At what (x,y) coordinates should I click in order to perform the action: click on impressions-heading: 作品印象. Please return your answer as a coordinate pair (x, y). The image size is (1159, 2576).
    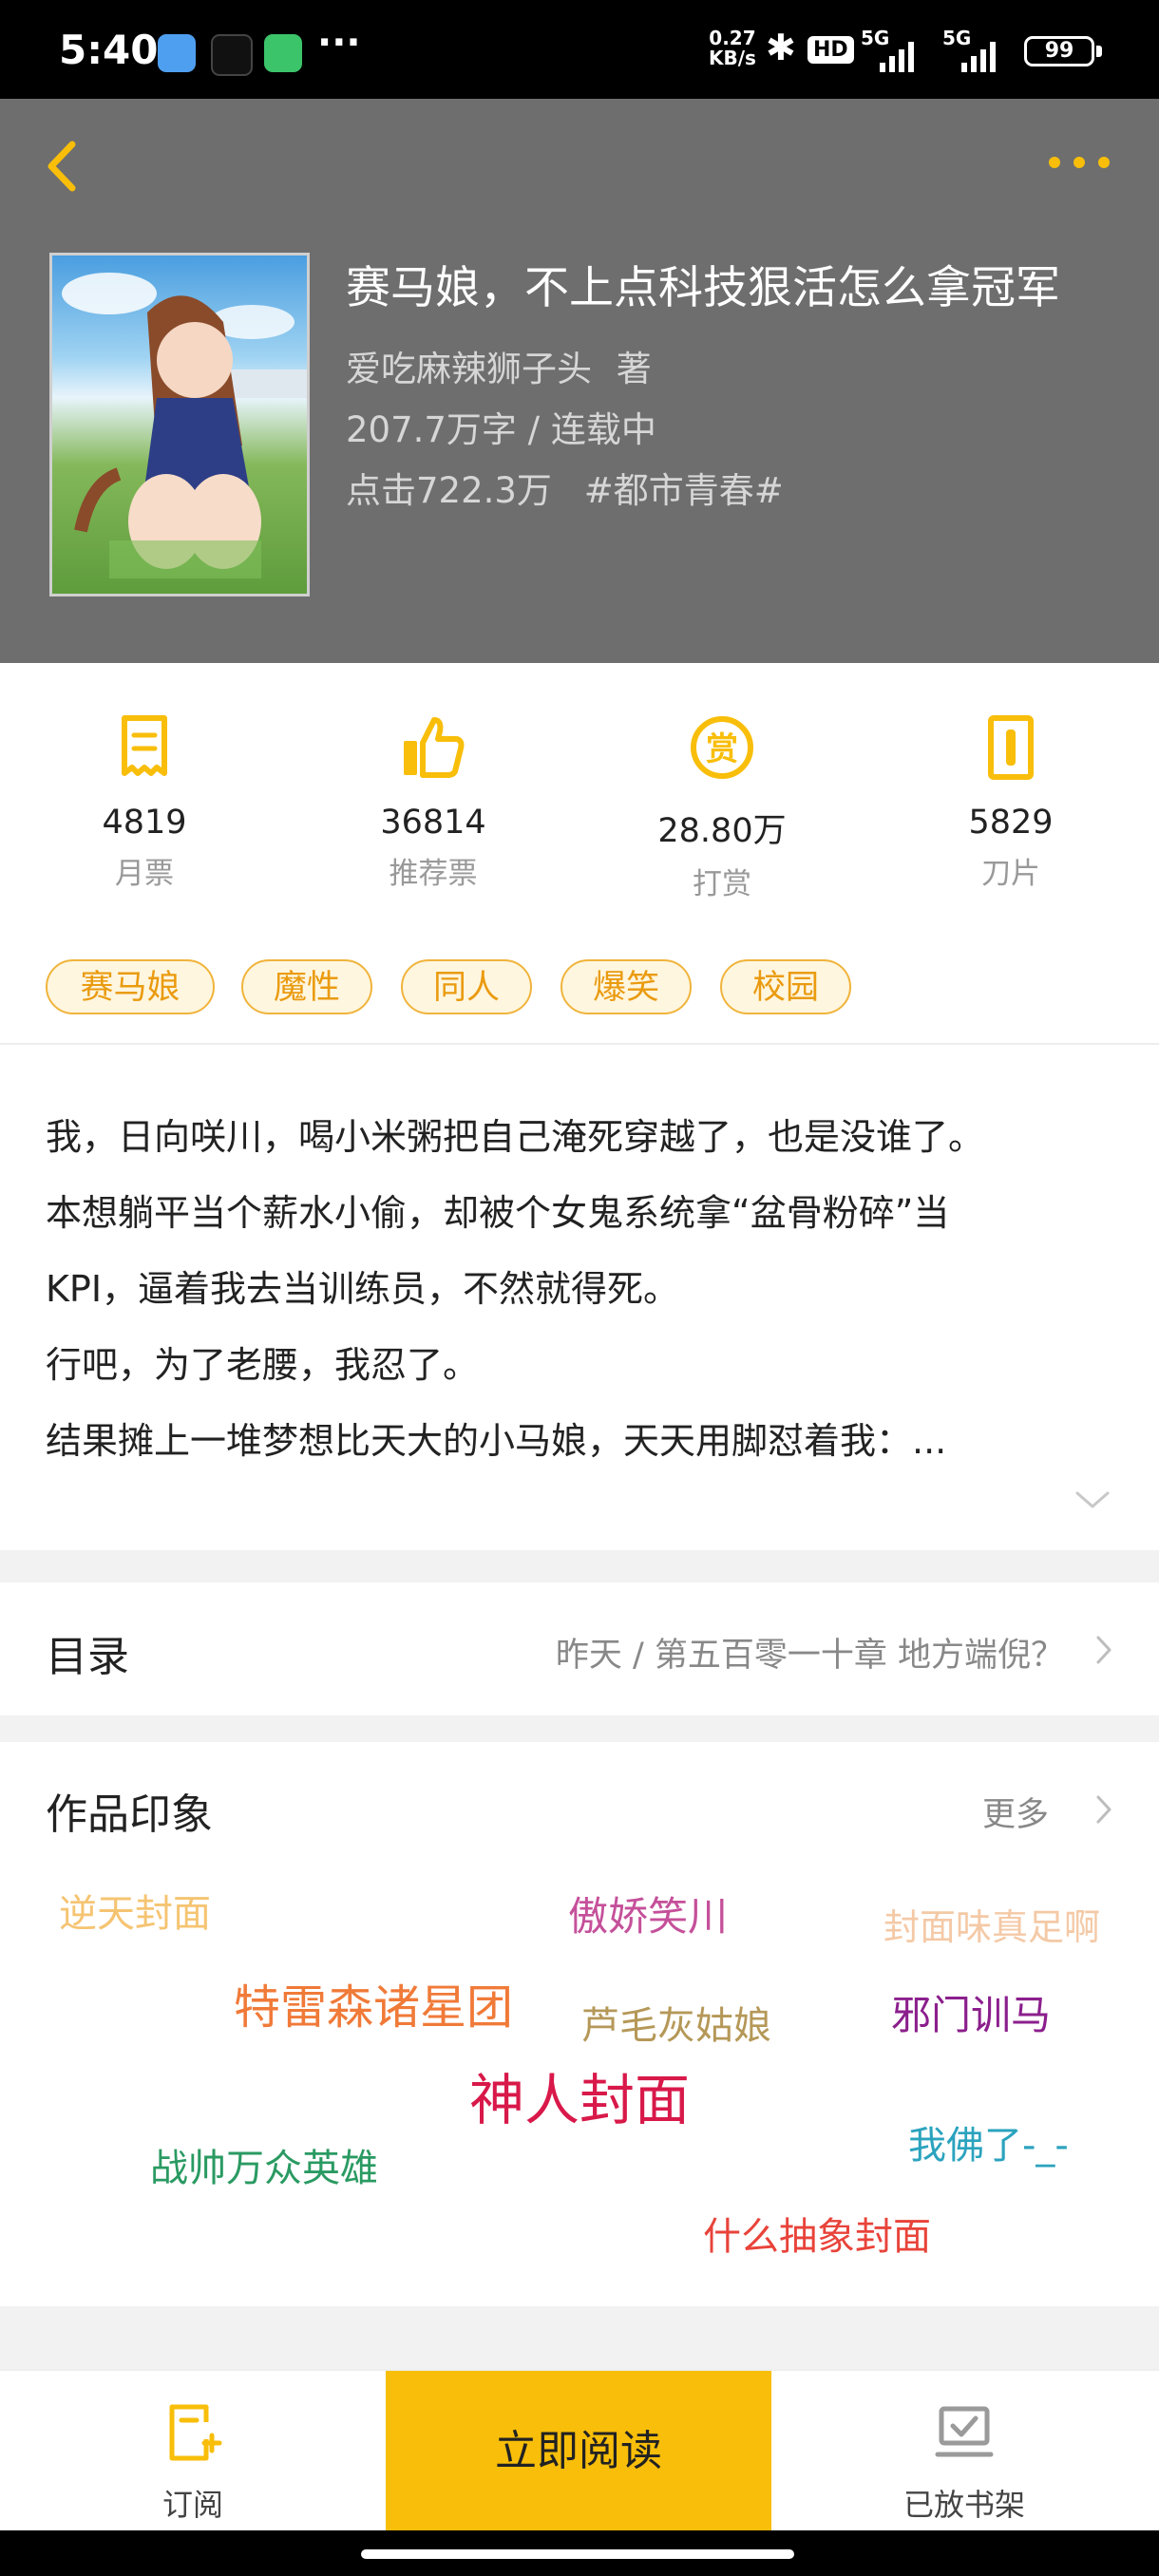
    Looking at the image, I should click on (129, 1814).